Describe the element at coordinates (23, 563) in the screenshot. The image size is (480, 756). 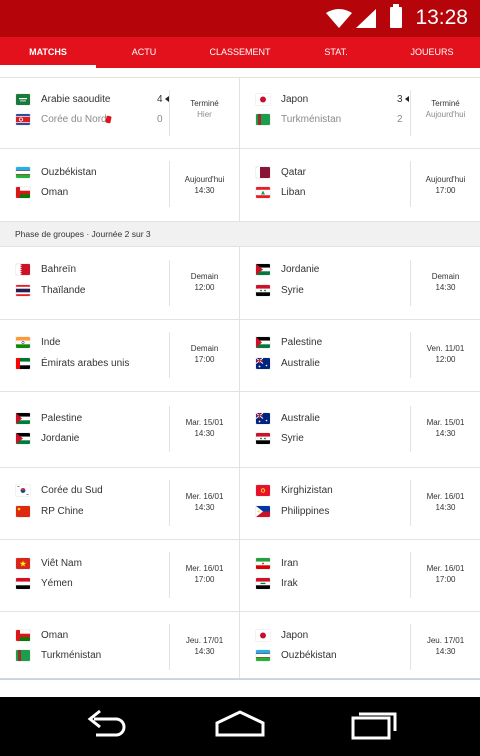
I see `vietnam-flag-icon` at that location.